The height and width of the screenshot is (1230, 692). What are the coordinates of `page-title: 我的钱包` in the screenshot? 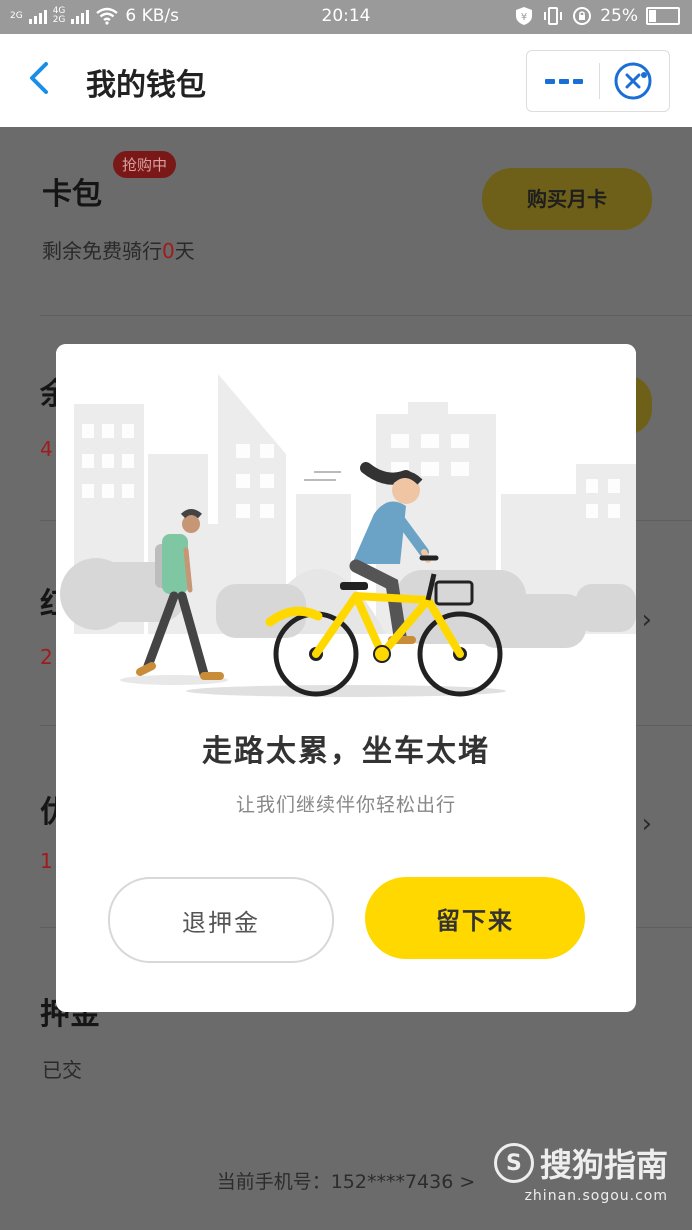 It's located at (146, 85).